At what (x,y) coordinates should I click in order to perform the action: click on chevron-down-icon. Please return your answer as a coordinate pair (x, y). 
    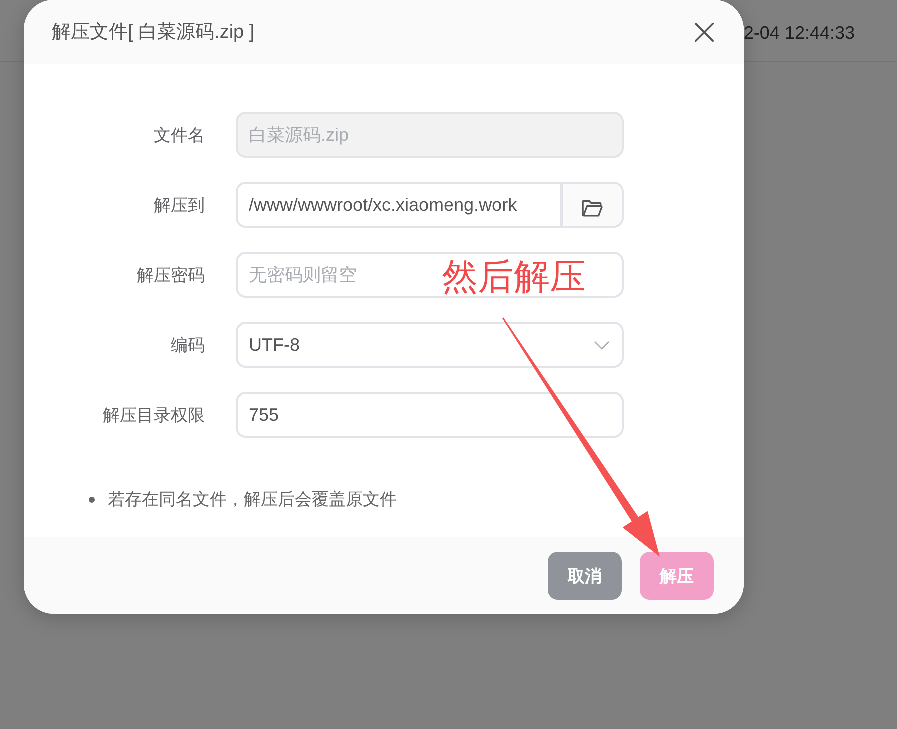
    Looking at the image, I should click on (602, 345).